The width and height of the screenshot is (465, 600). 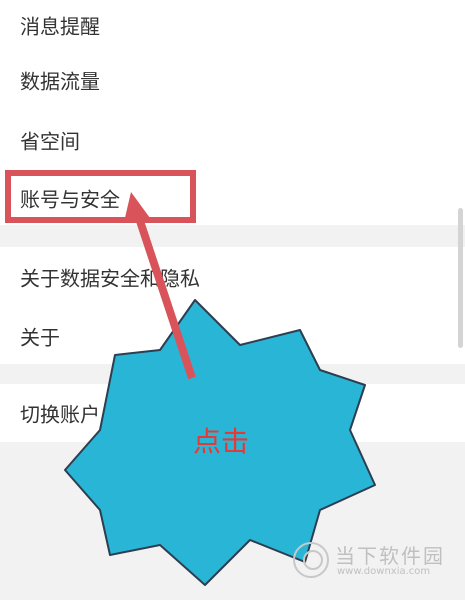 What do you see at coordinates (221, 441) in the screenshot?
I see `callout-text: 点击` at bounding box center [221, 441].